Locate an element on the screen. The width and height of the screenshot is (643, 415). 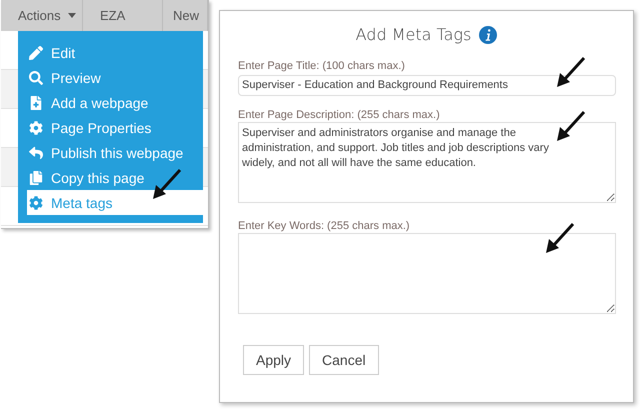
add-page-icon is located at coordinates (36, 103).